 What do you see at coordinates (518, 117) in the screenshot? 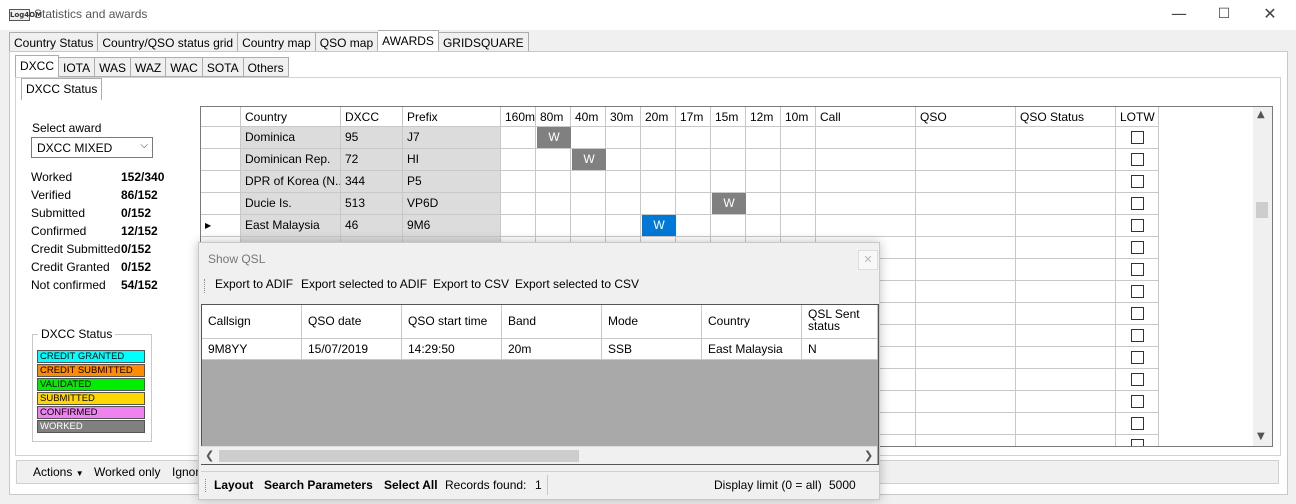
I see `grid-header-160m: 160m` at bounding box center [518, 117].